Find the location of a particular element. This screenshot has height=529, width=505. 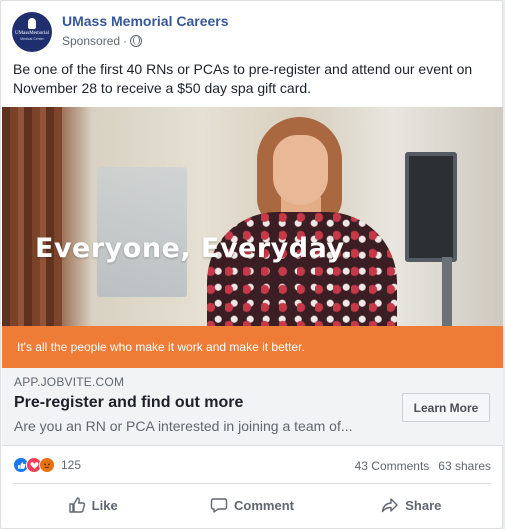

equipment-shelf-graphic is located at coordinates (142, 232).